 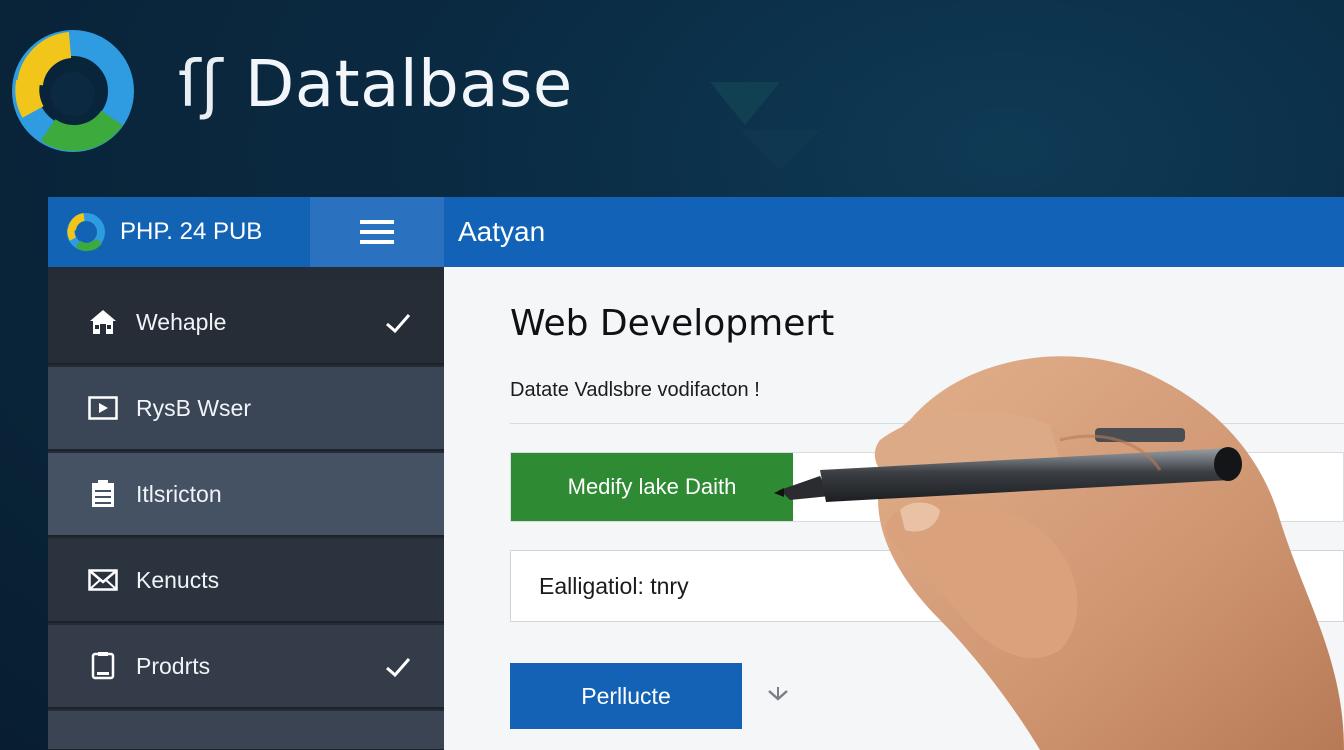 What do you see at coordinates (696, 232) in the screenshot?
I see `top-bar: PHP. 24 PUB Aatyan` at bounding box center [696, 232].